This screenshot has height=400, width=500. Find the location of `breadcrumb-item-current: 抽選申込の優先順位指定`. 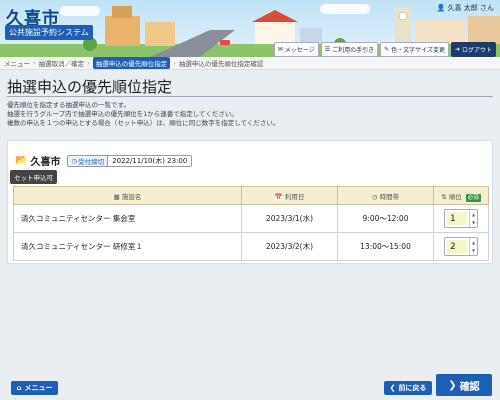

breadcrumb-item-current: 抽選申込の優先順位指定 is located at coordinates (131, 63).